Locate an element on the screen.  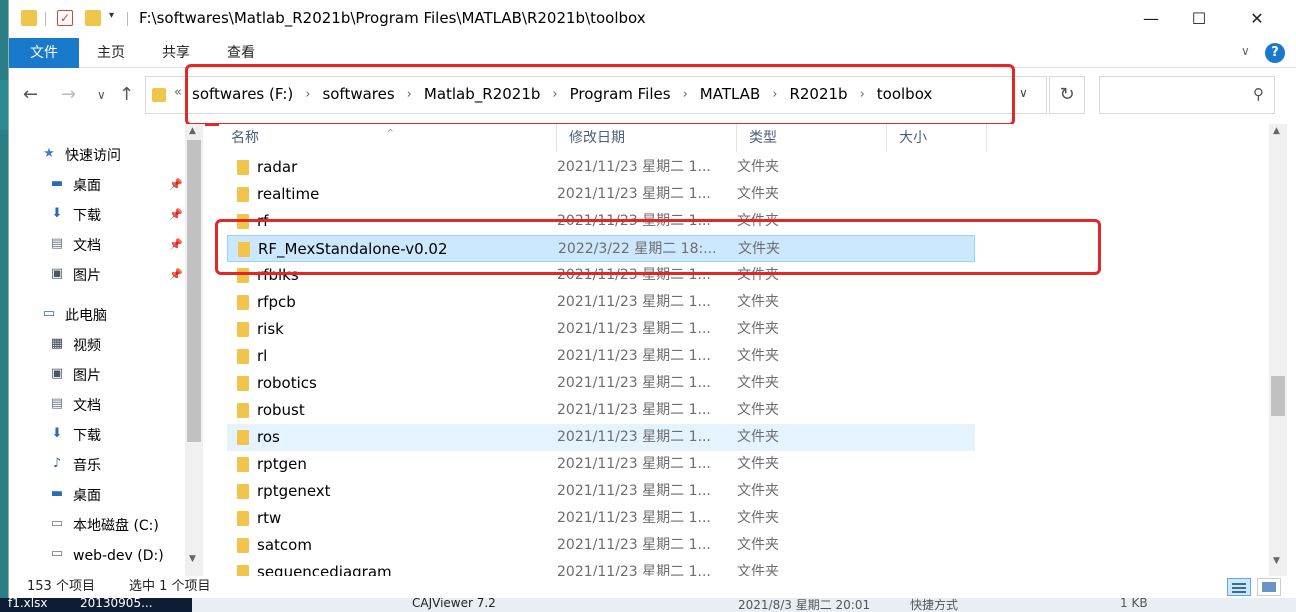
maximize-button: ☐ is located at coordinates (1199, 19).